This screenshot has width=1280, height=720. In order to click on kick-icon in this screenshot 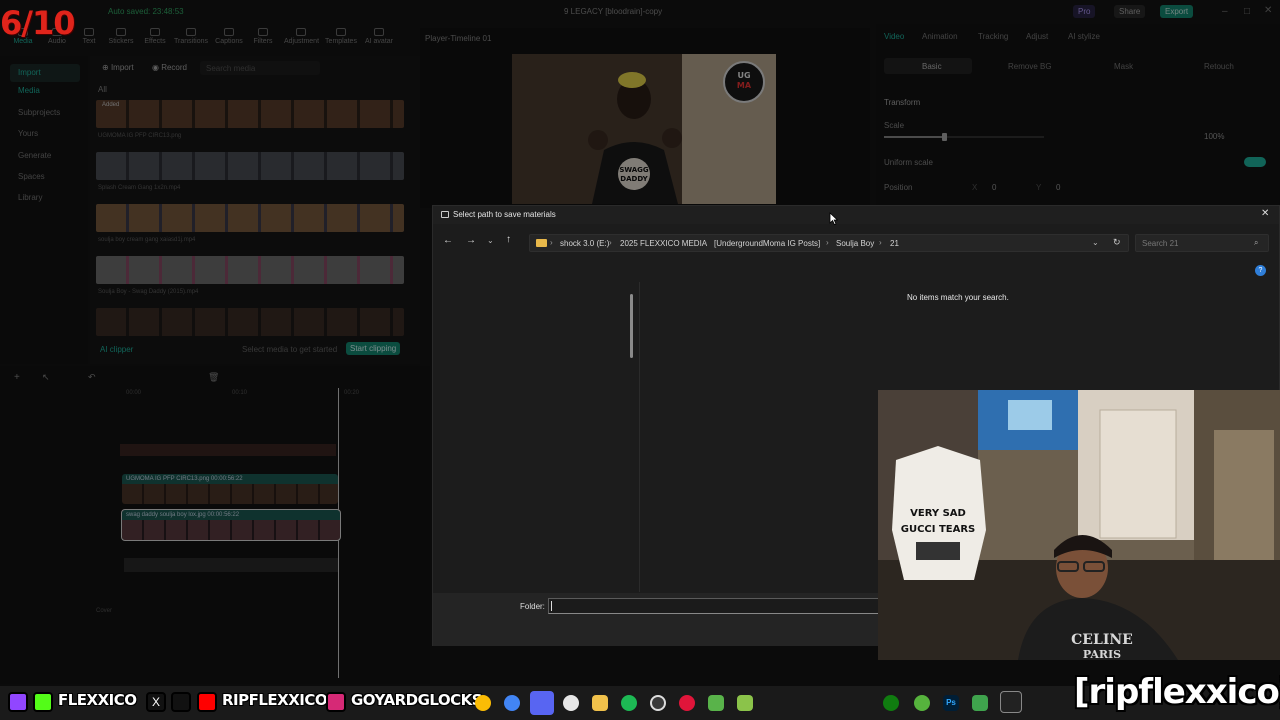, I will do `click(43, 702)`.